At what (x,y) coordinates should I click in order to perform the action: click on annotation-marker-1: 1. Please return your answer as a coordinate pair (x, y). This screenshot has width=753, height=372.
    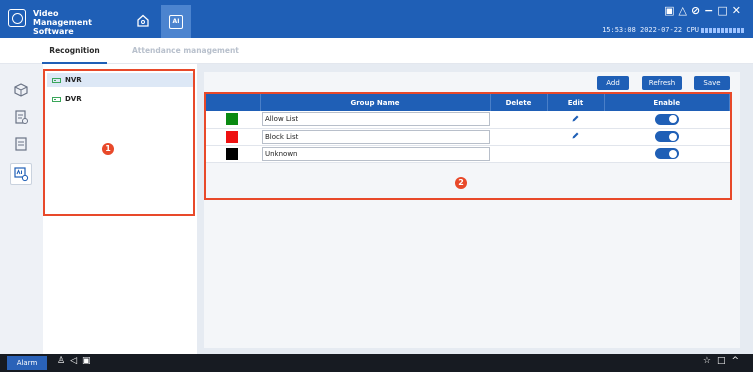
    Looking at the image, I should click on (108, 149).